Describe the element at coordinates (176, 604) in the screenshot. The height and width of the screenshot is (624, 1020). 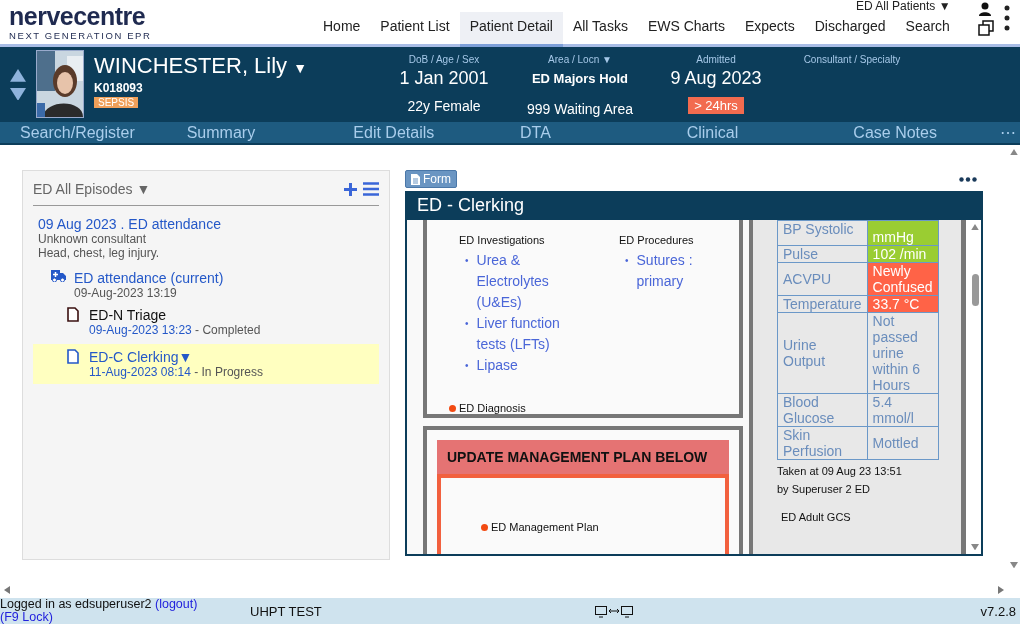
I see `logout-link: (logout)` at that location.